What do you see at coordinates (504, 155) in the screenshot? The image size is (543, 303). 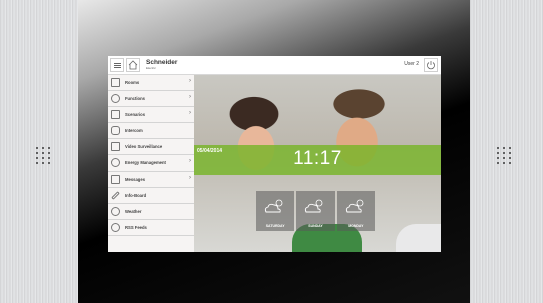 I see `right-speaker-grille` at bounding box center [504, 155].